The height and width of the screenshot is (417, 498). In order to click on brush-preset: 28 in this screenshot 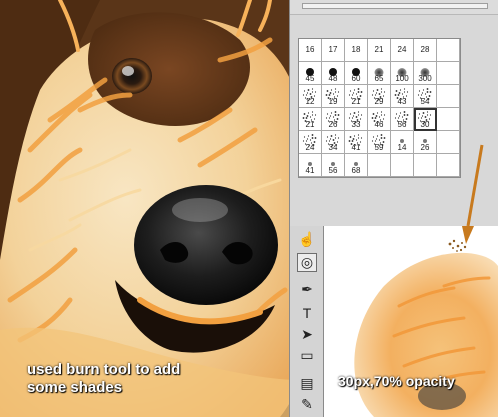, I will do `click(425, 50)`.